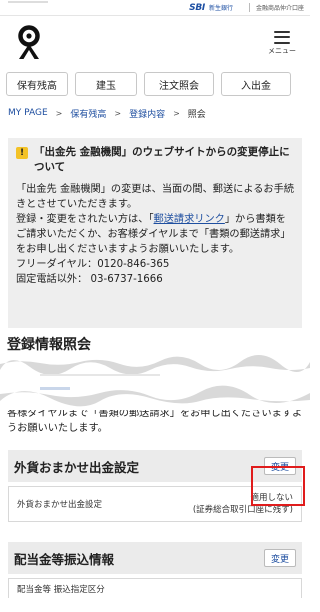 This screenshot has height=612, width=320. I want to click on dividend-panel: 配当金等振込情報 変更 配当金等 振込指定区分, so click(155, 570).